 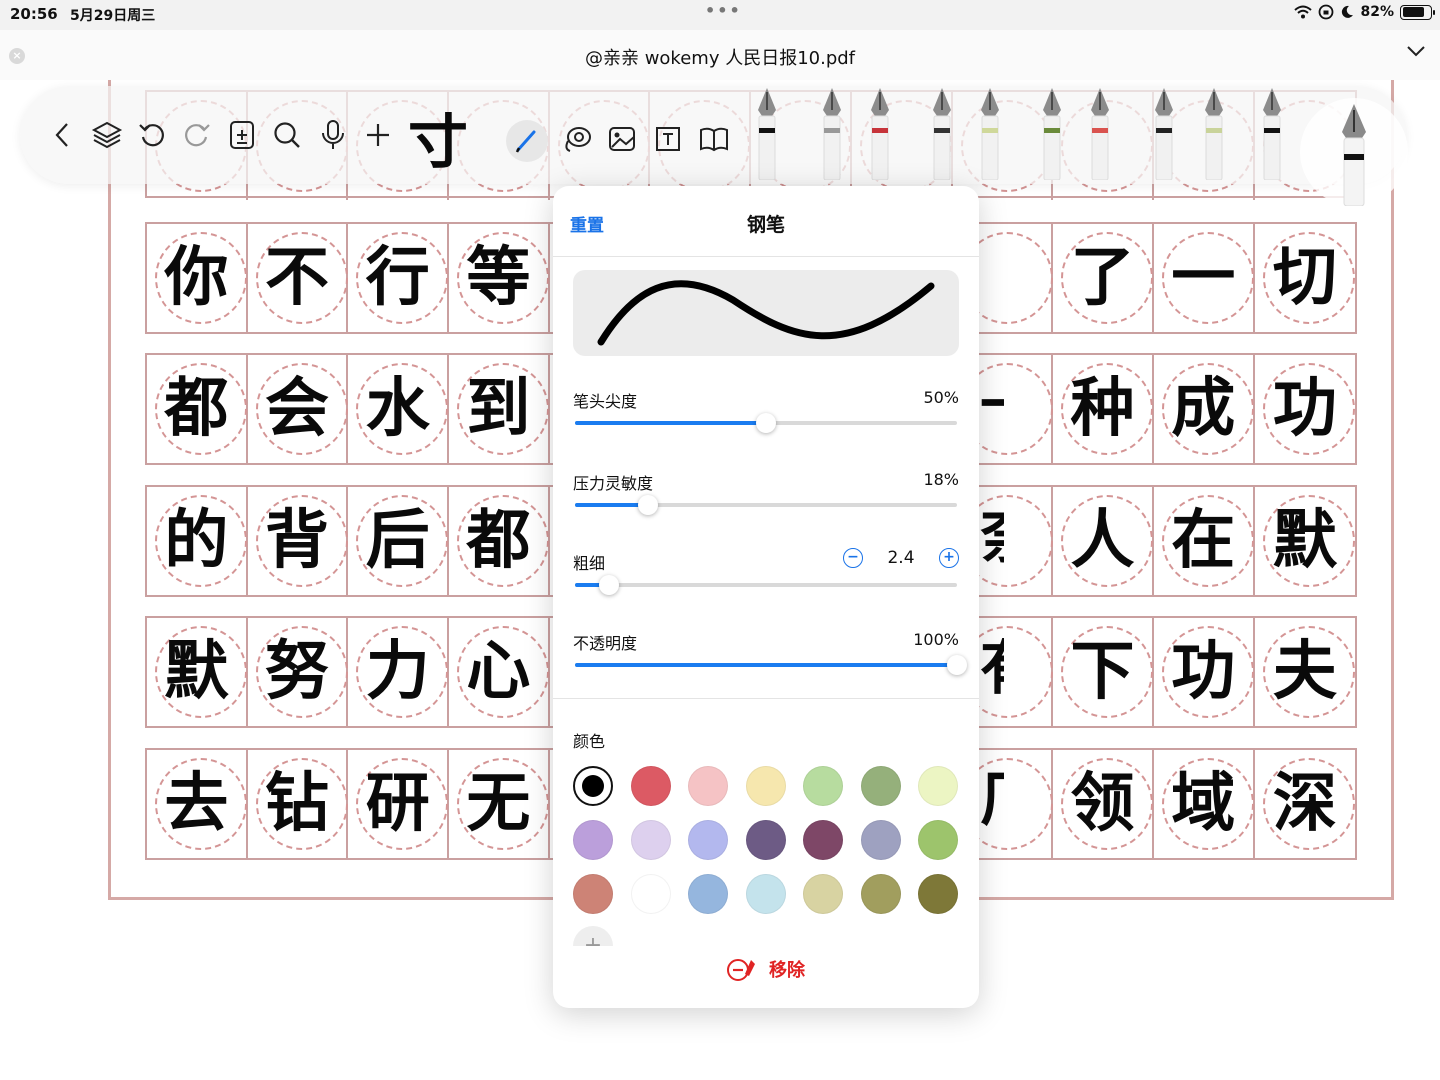 I want to click on partial-character: 柰, so click(x=992, y=537).